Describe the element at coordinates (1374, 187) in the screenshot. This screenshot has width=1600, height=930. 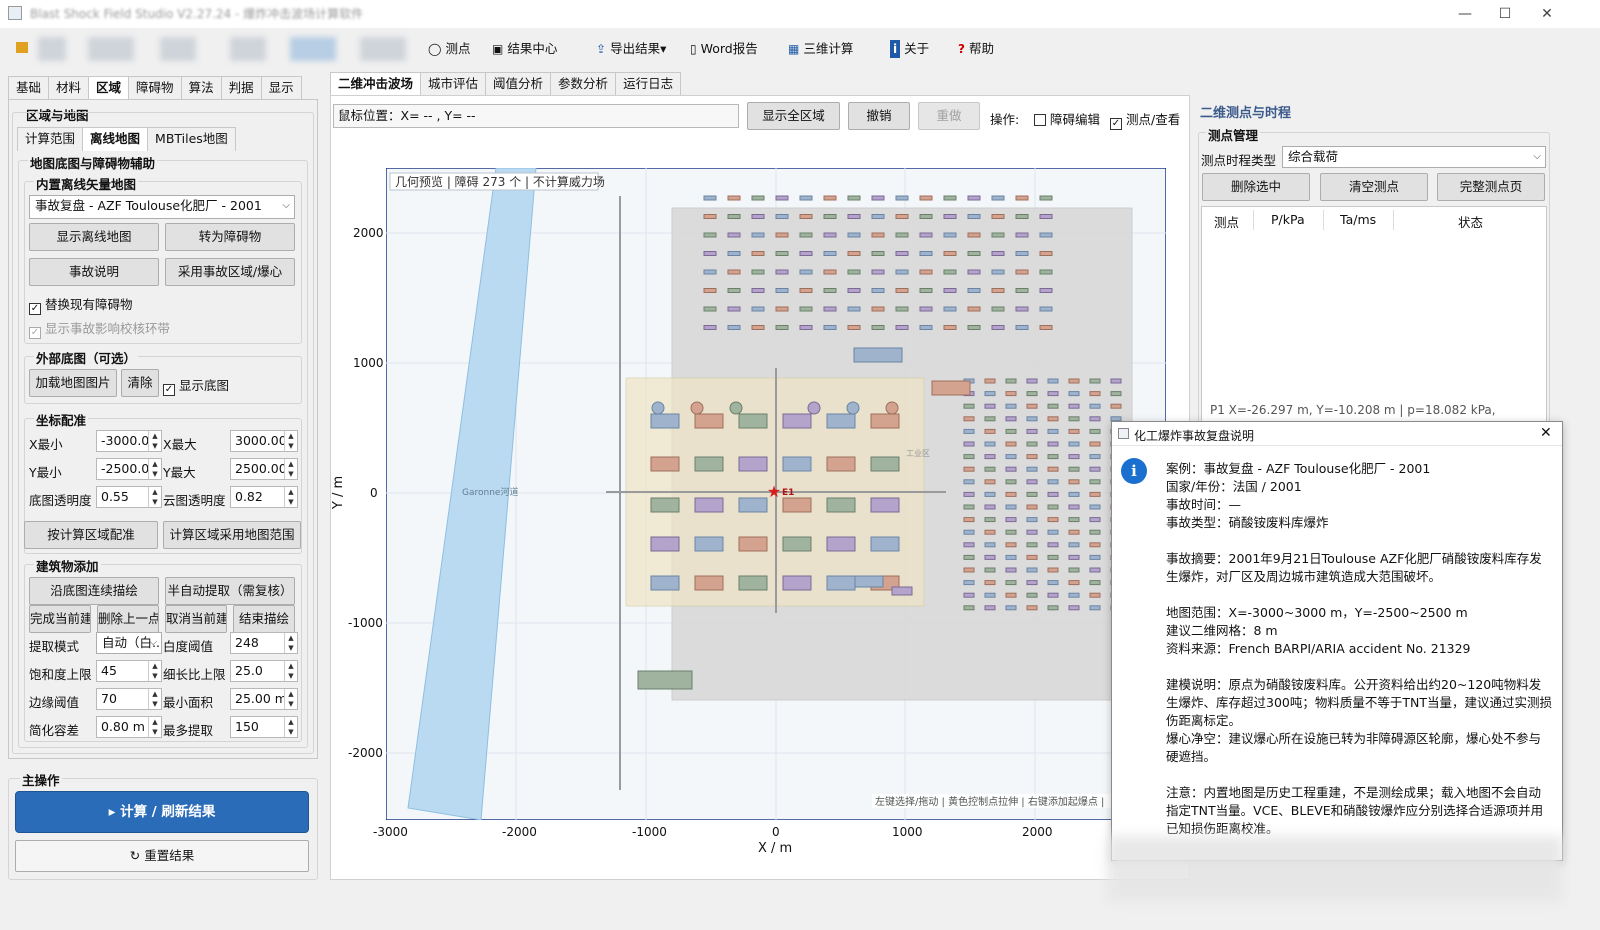
I see `clear-measures-button: 清空测点` at that location.